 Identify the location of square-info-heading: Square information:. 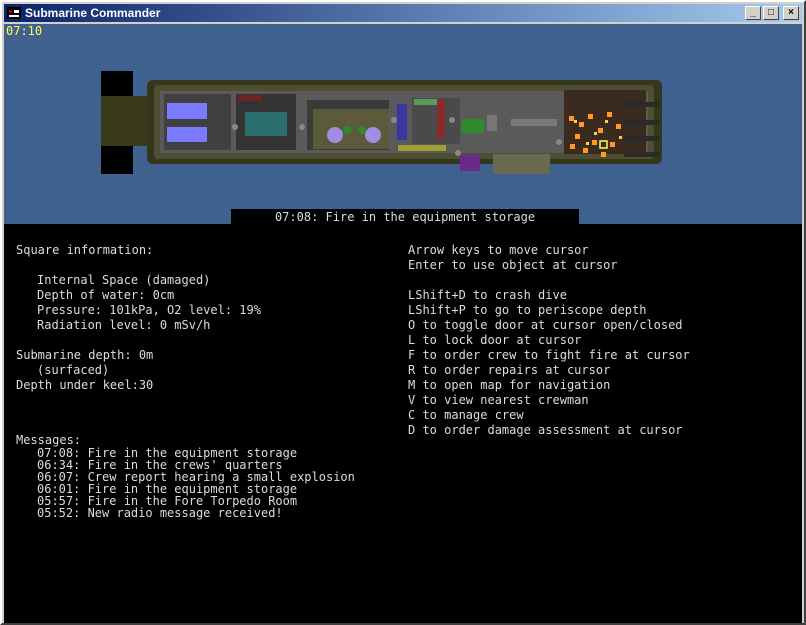
(85, 250).